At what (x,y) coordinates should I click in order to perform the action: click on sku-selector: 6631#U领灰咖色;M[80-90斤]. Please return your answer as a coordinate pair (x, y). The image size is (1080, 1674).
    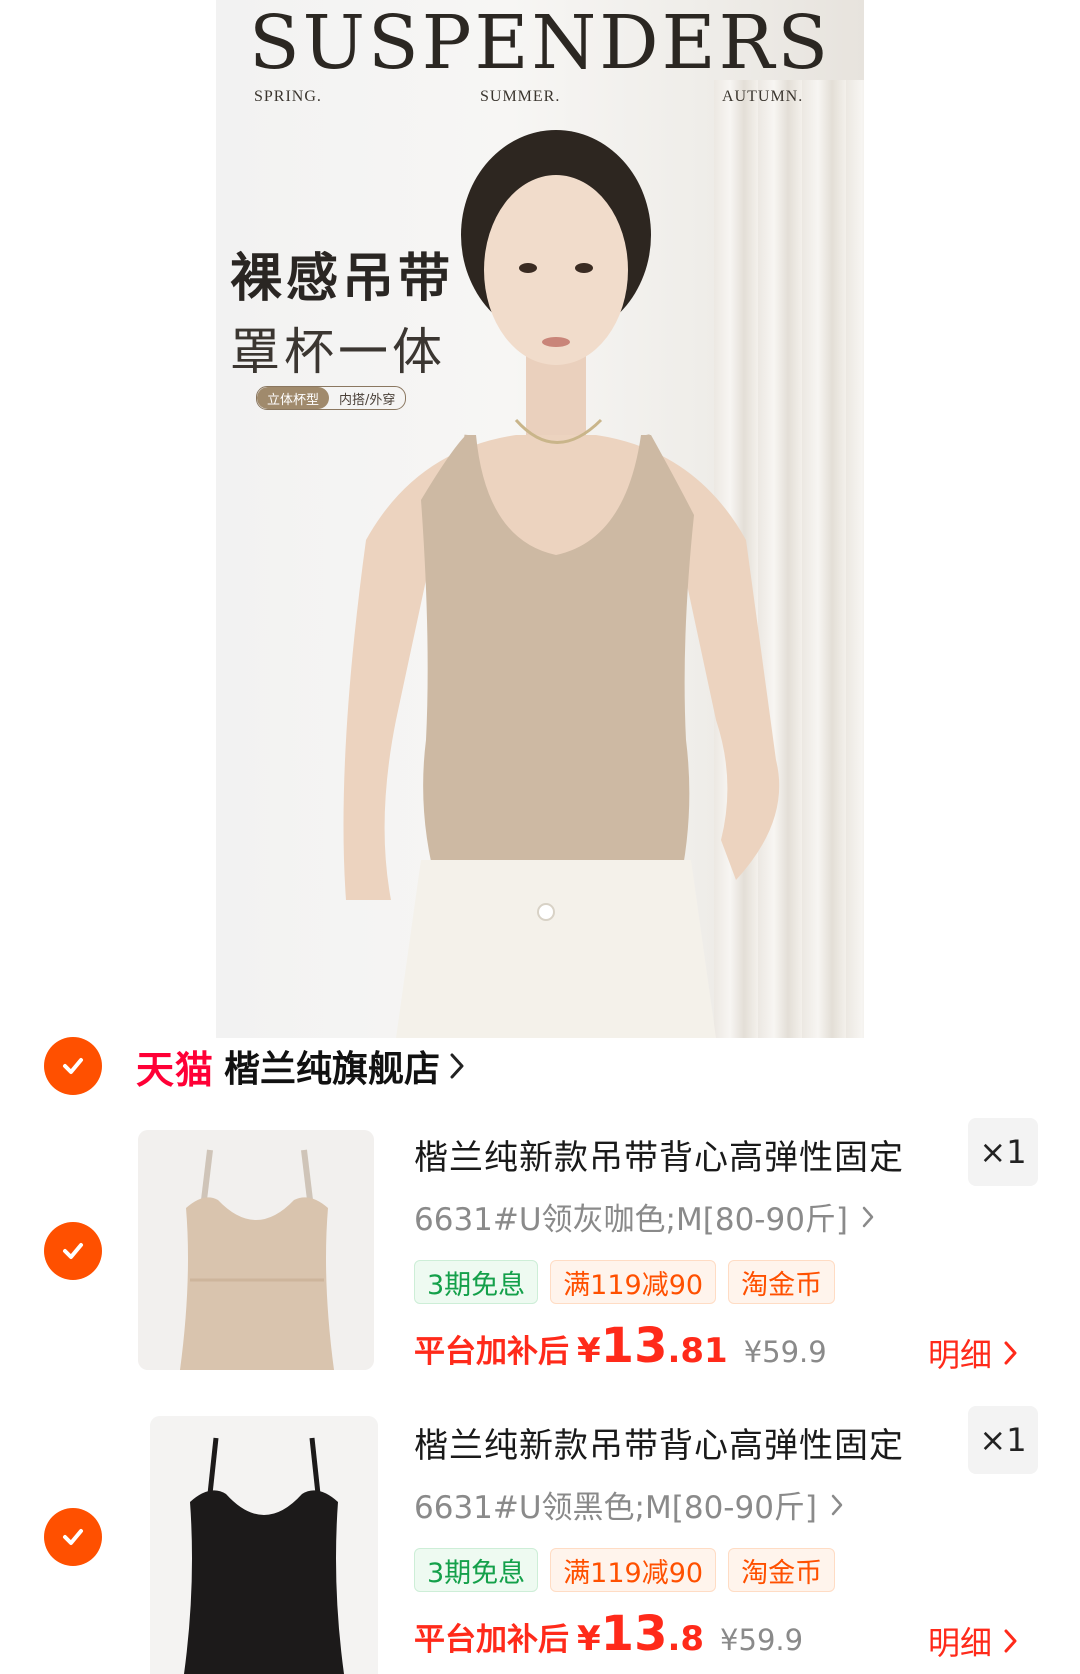
    Looking at the image, I should click on (644, 1216).